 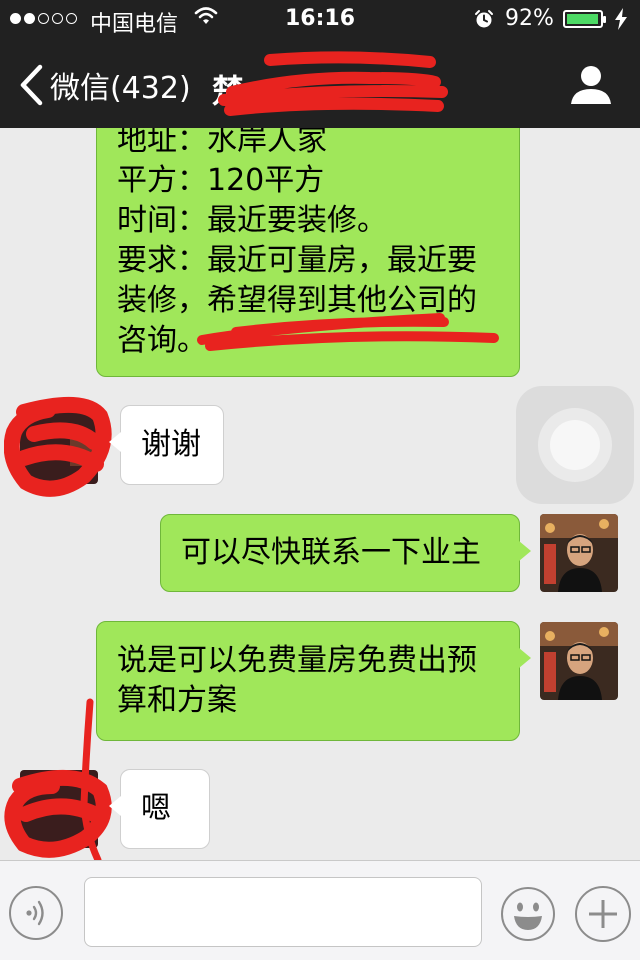 I want to click on back-button: 微信(432), so click(x=104, y=85).